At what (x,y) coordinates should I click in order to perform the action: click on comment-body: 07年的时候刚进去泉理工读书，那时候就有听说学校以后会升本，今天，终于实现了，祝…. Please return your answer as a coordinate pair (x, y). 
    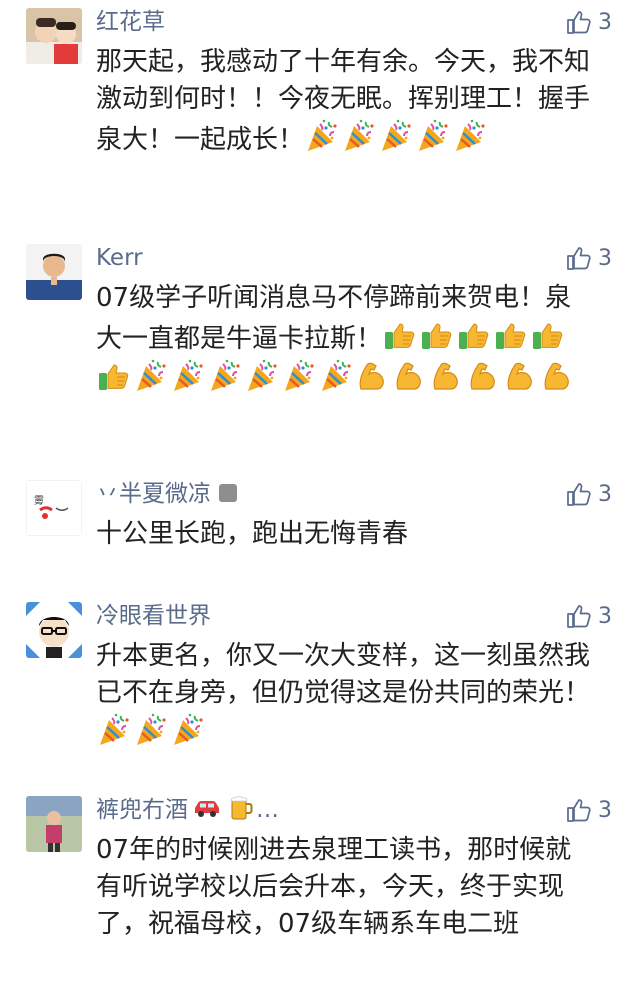
    Looking at the image, I should click on (334, 887).